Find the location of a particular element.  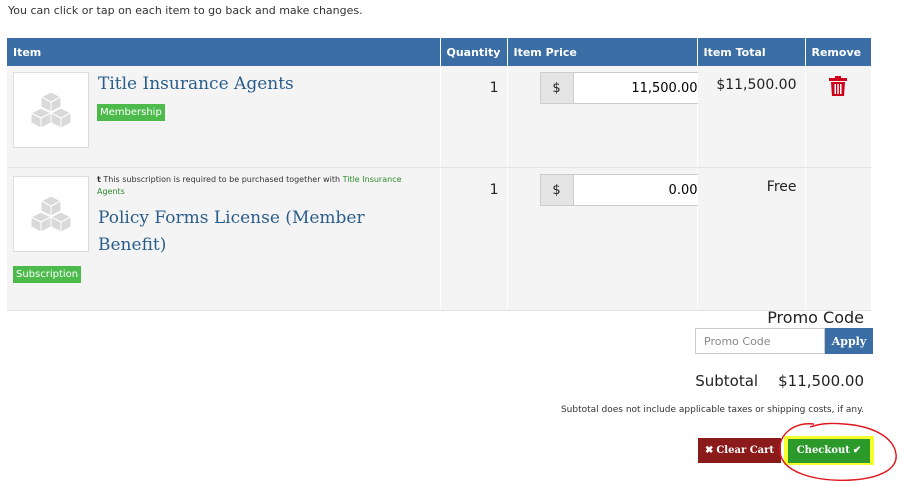

subtotal-row: Subtotal $11,500.00 is located at coordinates (779, 381).